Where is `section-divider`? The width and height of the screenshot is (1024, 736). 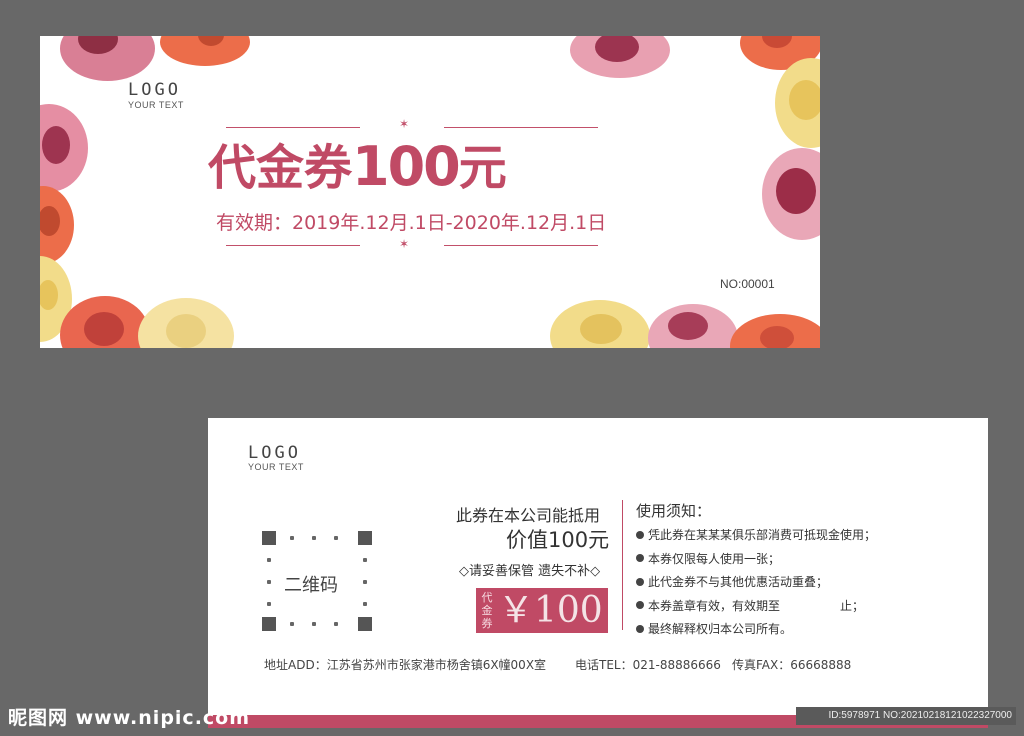 section-divider is located at coordinates (622, 565).